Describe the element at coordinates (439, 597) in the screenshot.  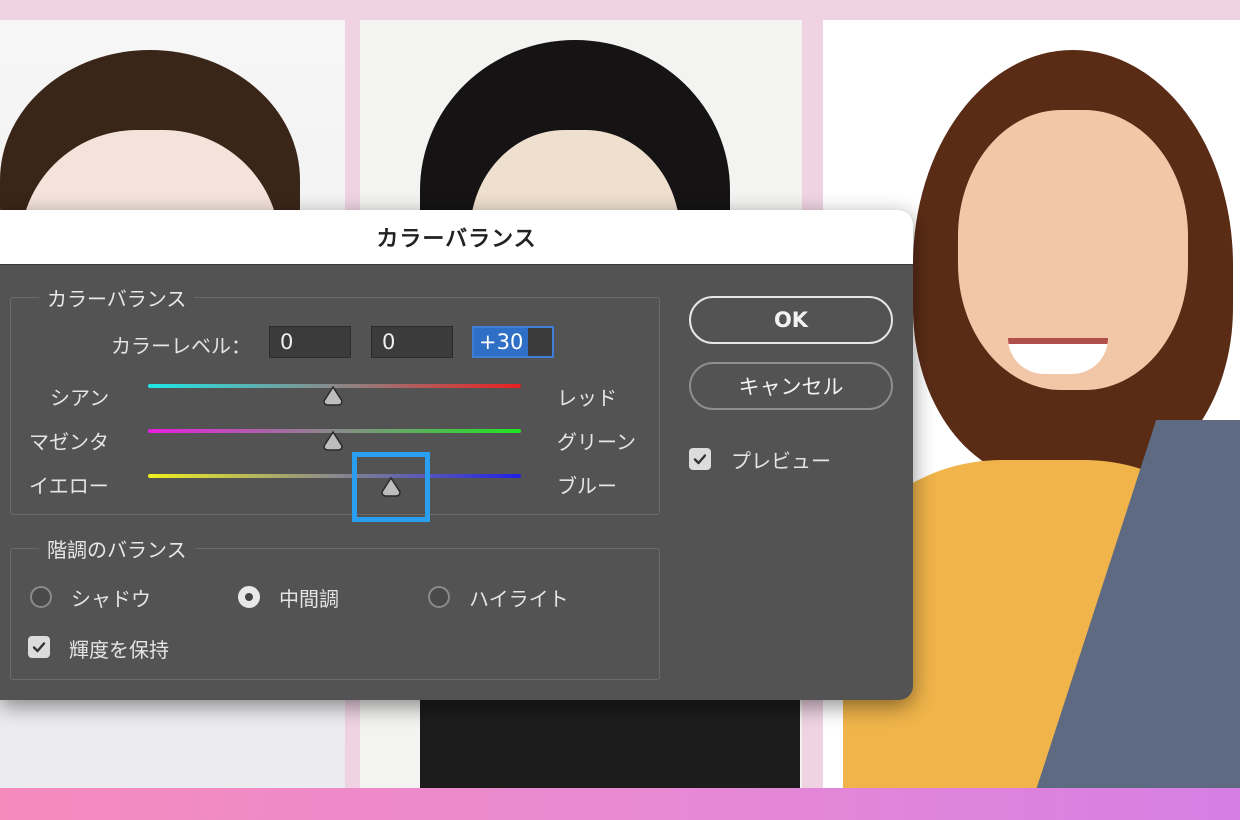
I see `highlights-radio` at that location.